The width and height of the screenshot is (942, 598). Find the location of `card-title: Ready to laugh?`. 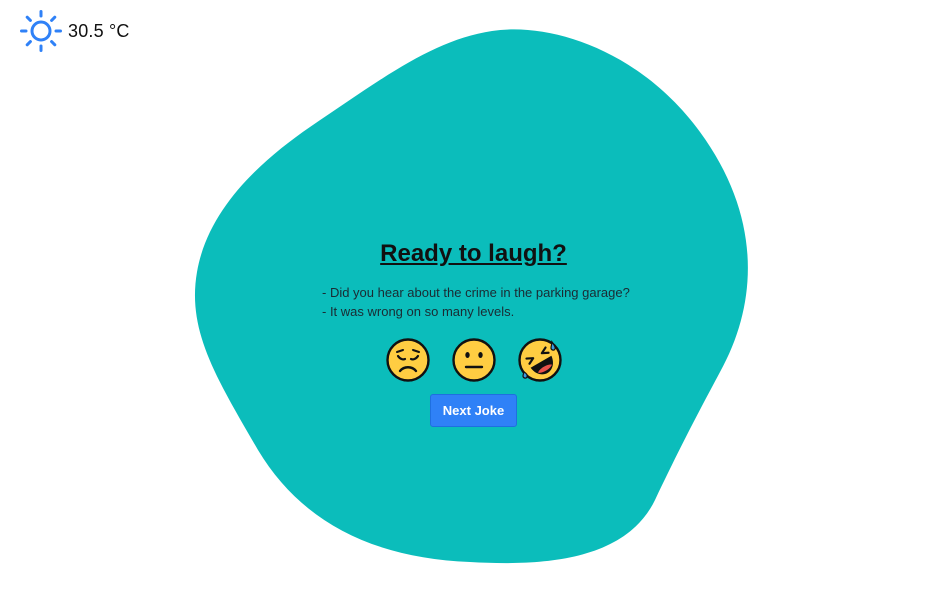

card-title: Ready to laugh? is located at coordinates (473, 253).